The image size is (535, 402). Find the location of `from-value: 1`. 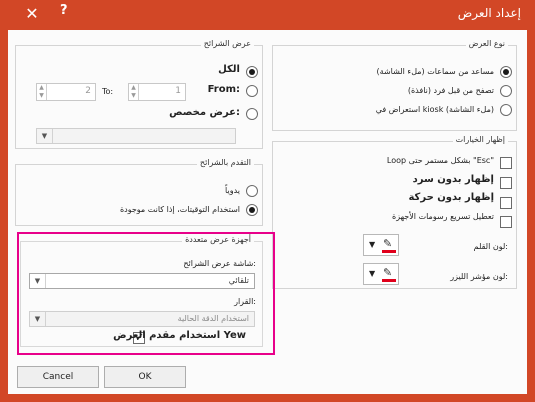

from-value: 1 is located at coordinates (178, 91).